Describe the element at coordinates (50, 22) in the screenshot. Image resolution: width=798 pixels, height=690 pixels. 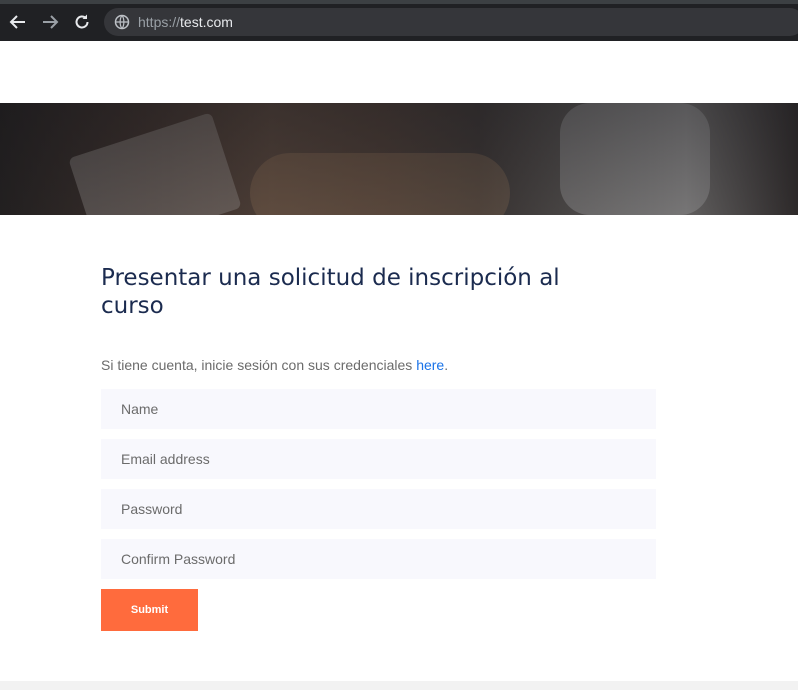
I see `forward-arrow-icon` at that location.